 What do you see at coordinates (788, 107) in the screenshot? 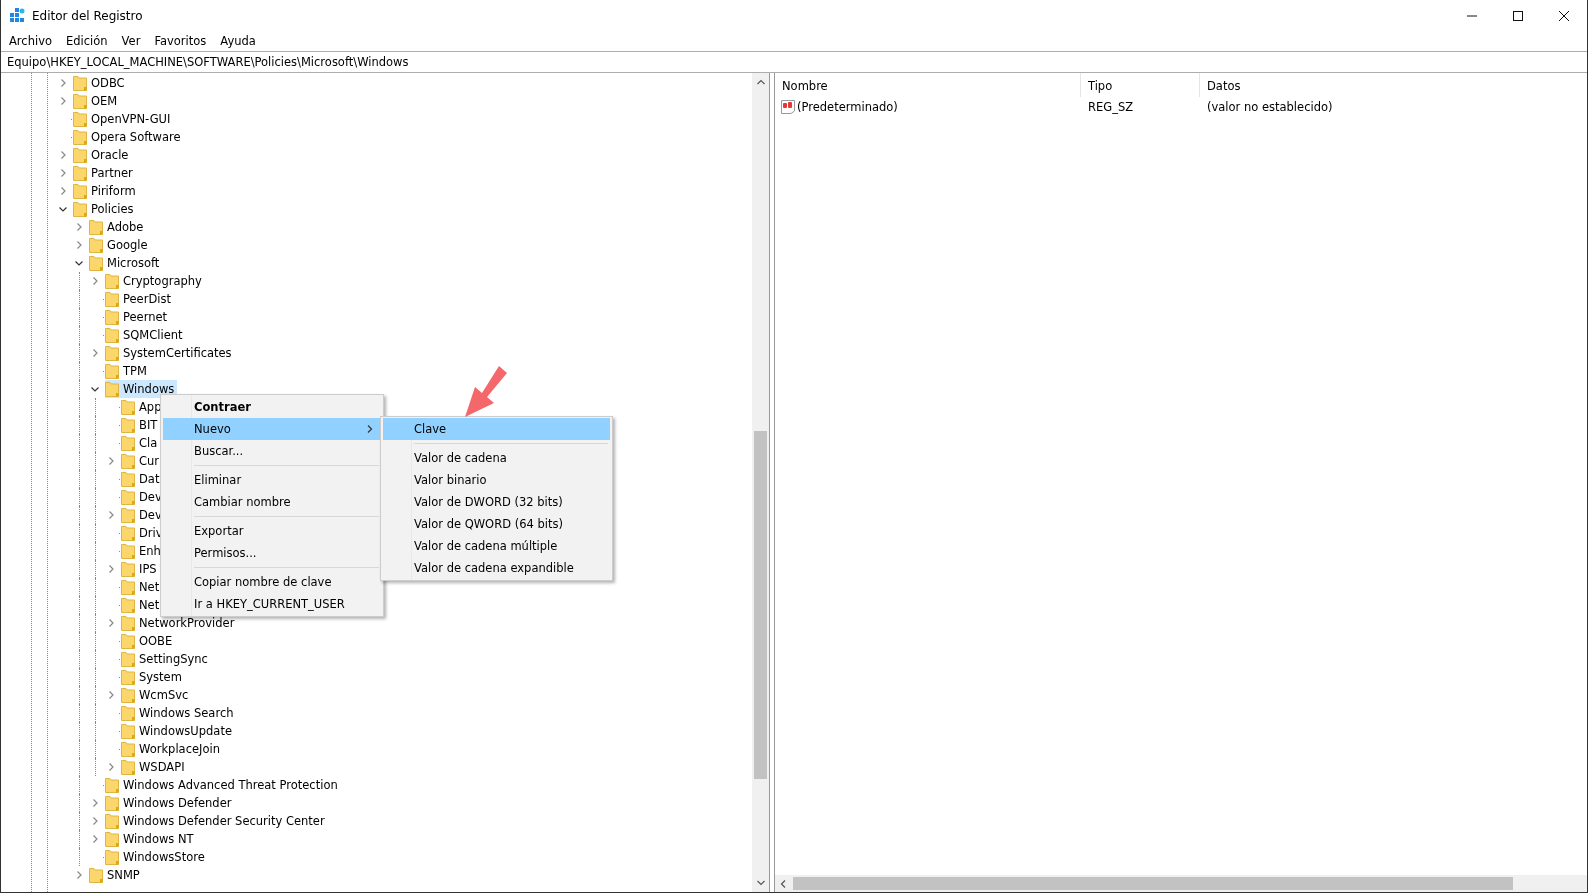
I see `string-value-icon` at bounding box center [788, 107].